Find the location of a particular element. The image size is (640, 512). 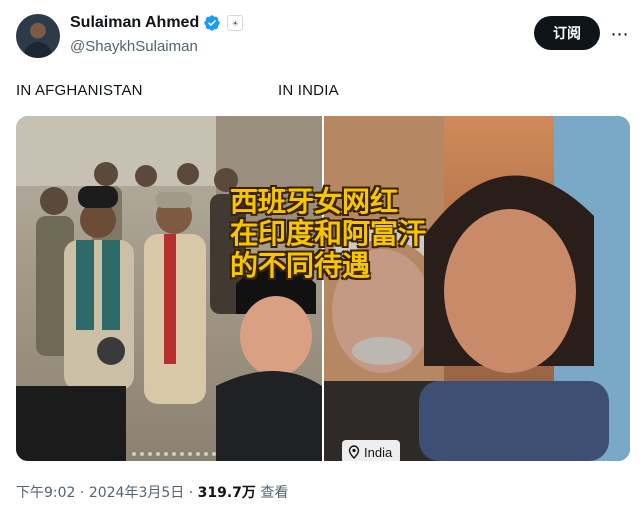

carousel-dots is located at coordinates (174, 454).